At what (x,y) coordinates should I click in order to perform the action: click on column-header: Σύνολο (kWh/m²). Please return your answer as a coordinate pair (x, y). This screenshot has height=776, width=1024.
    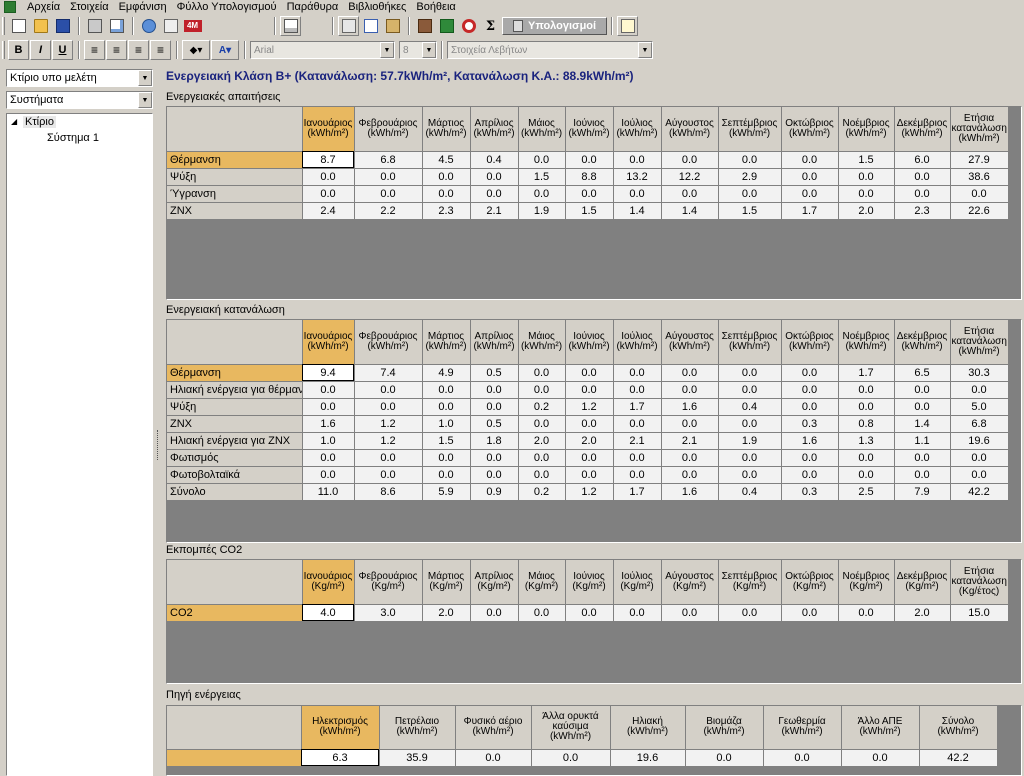
    Looking at the image, I should click on (958, 728).